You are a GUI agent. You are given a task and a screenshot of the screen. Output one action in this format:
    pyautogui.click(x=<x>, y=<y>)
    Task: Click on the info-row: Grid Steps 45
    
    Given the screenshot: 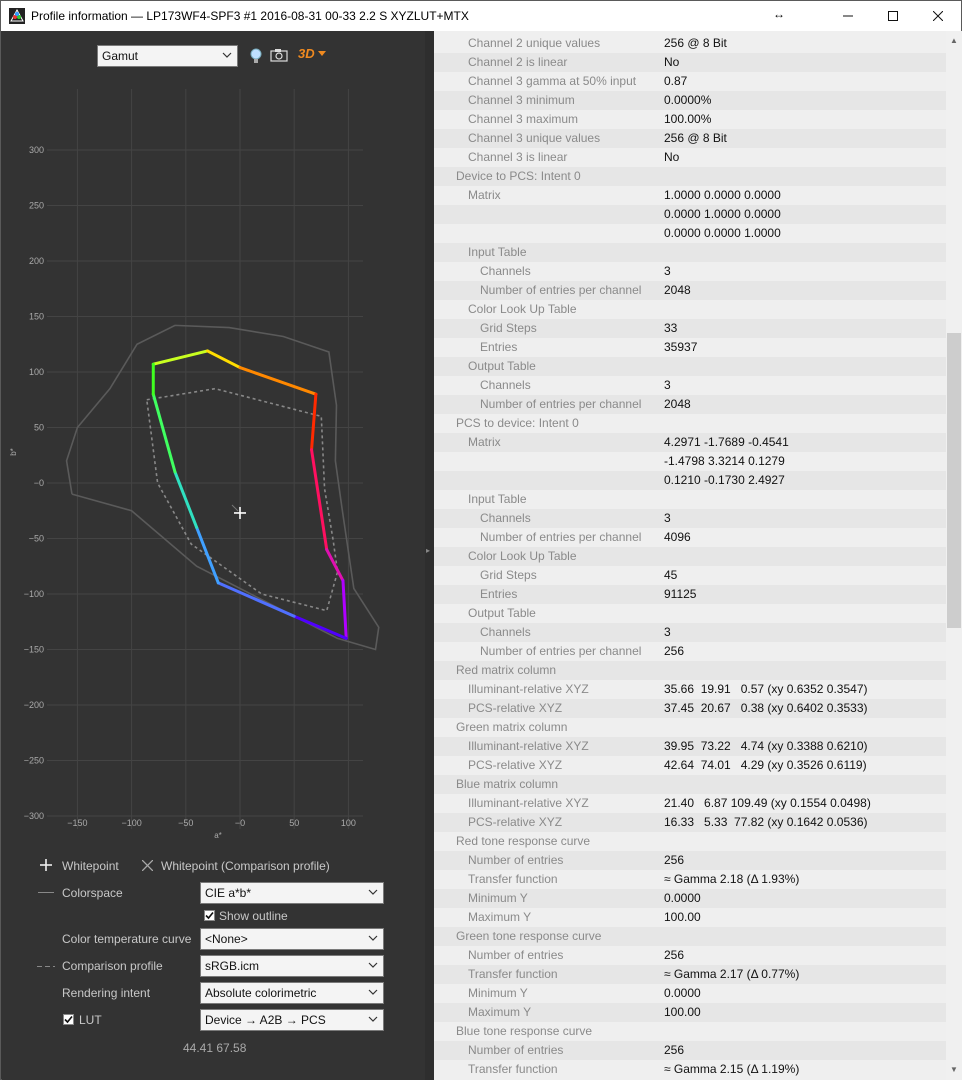 What is the action you would take?
    pyautogui.click(x=690, y=575)
    